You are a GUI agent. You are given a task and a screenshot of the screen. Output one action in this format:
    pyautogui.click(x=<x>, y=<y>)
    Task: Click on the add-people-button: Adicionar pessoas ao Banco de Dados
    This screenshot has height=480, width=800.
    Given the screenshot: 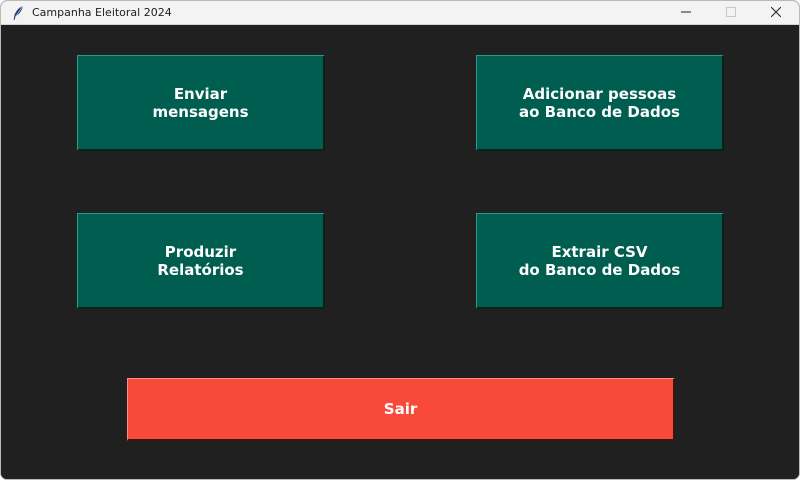 What is the action you would take?
    pyautogui.click(x=600, y=103)
    